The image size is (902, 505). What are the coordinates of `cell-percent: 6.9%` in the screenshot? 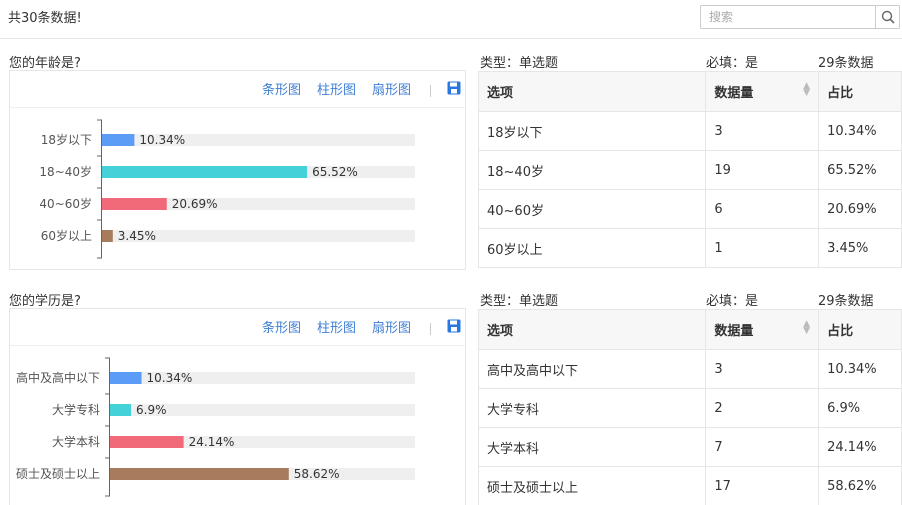 It's located at (860, 408).